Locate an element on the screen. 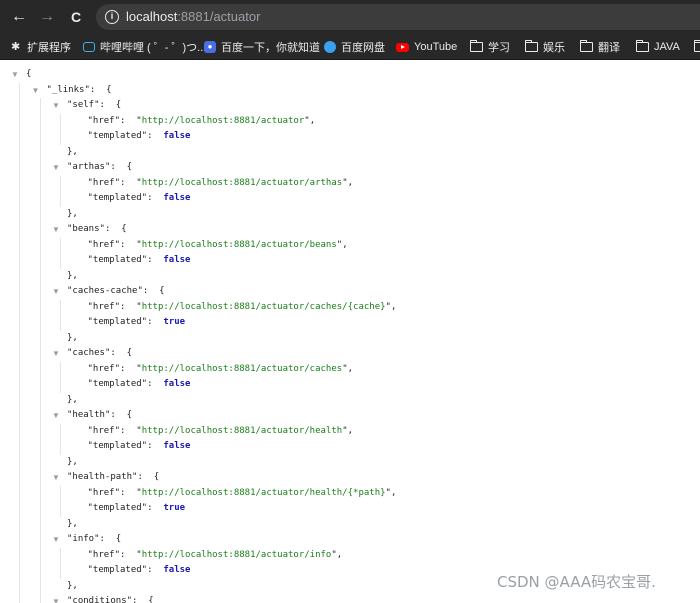 The width and height of the screenshot is (700, 603). json-entry-key: ▼ "health-path": { is located at coordinates (350, 478).